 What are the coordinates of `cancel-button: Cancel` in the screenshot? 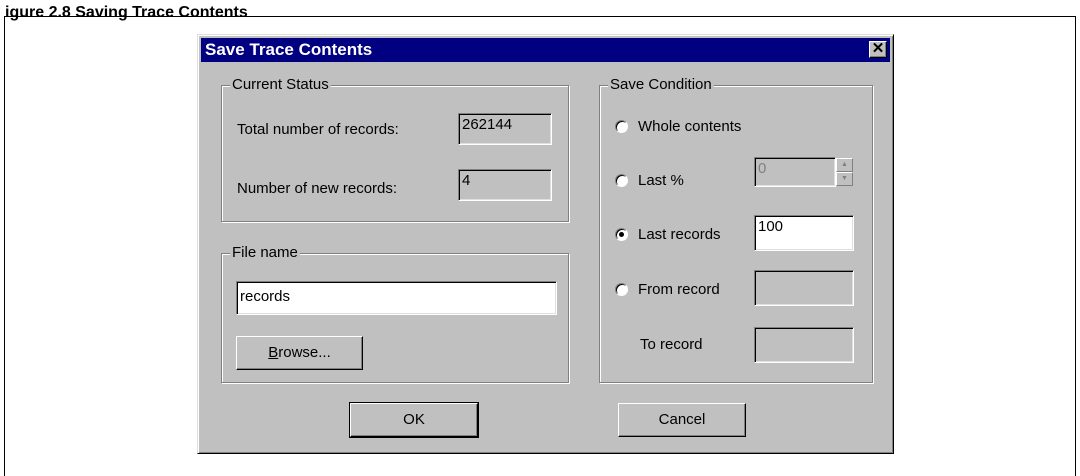 It's located at (682, 420).